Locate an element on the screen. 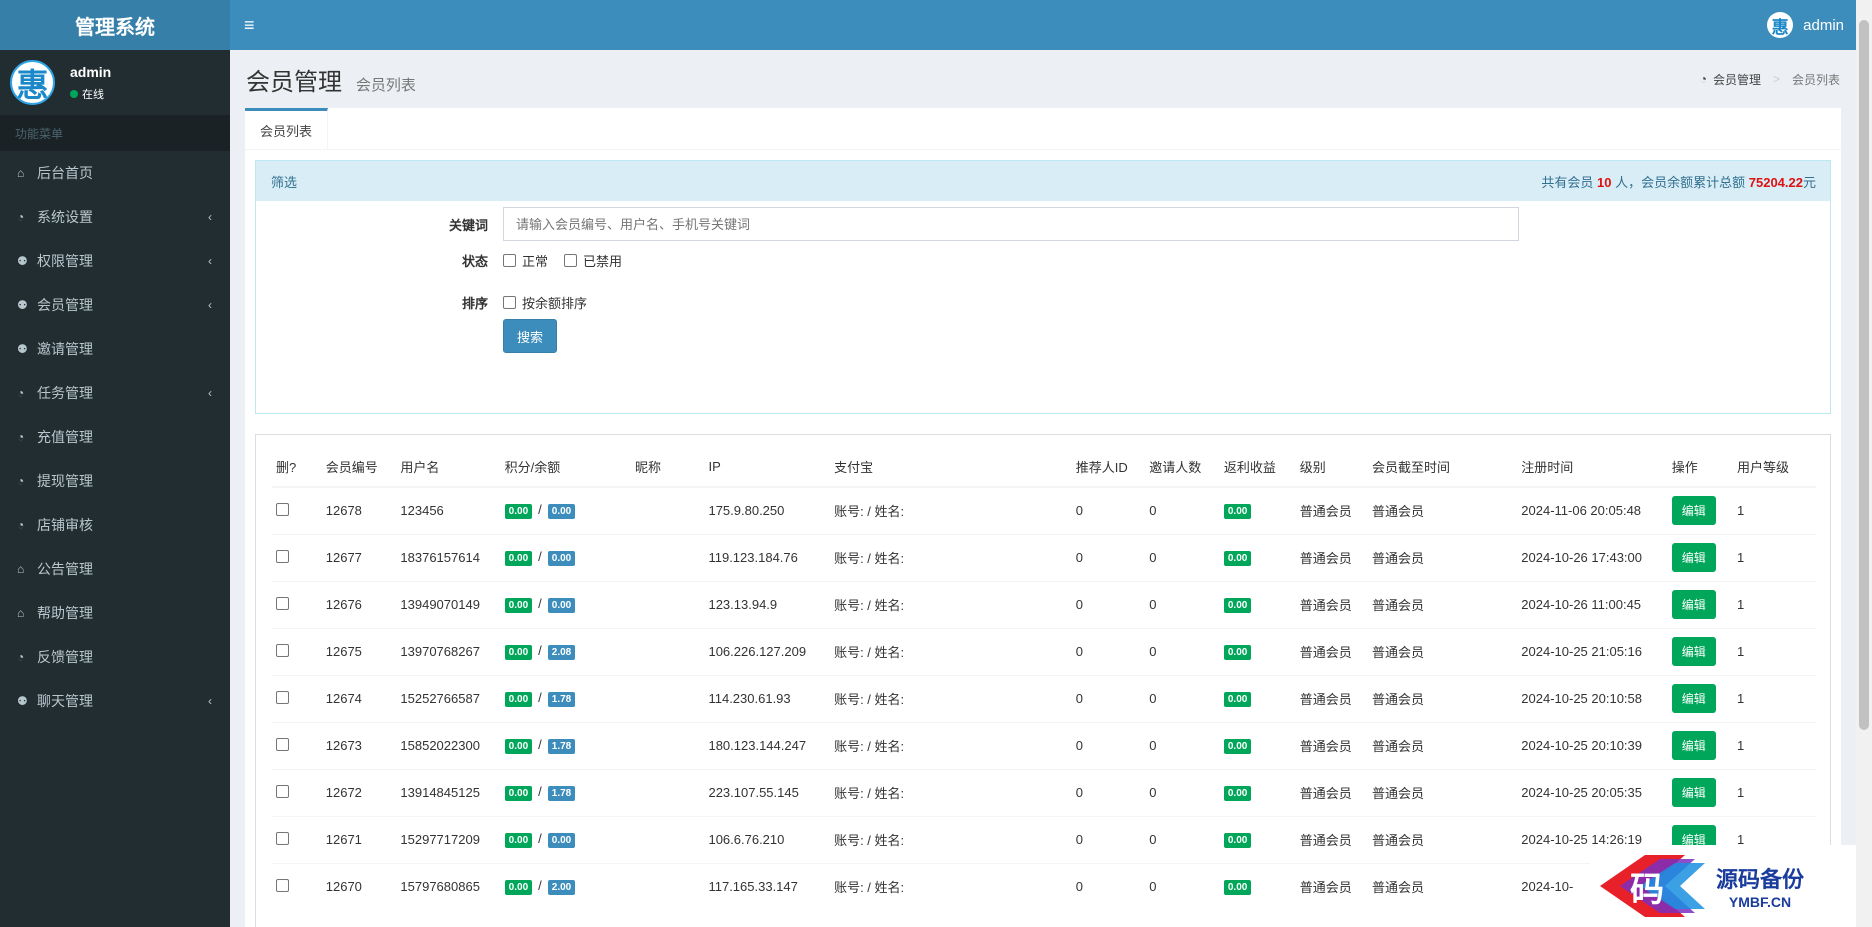  ip-address: 114.230.61.93 is located at coordinates (767, 698).